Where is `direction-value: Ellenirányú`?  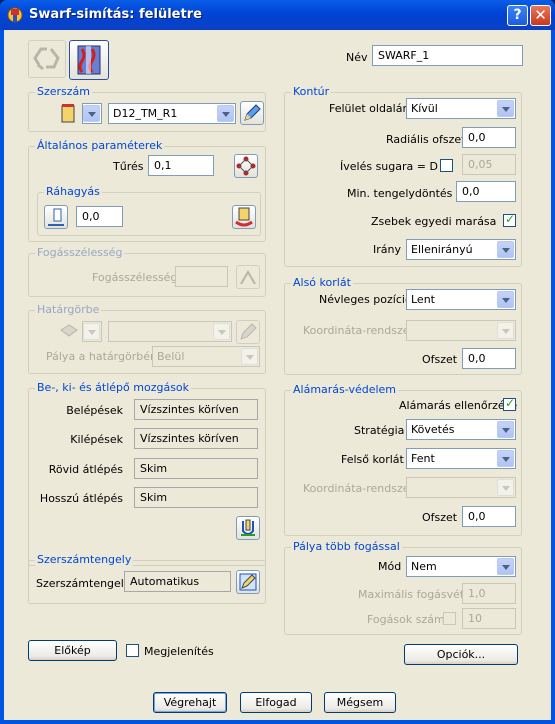
direction-value: Ellenirányú is located at coordinates (442, 249).